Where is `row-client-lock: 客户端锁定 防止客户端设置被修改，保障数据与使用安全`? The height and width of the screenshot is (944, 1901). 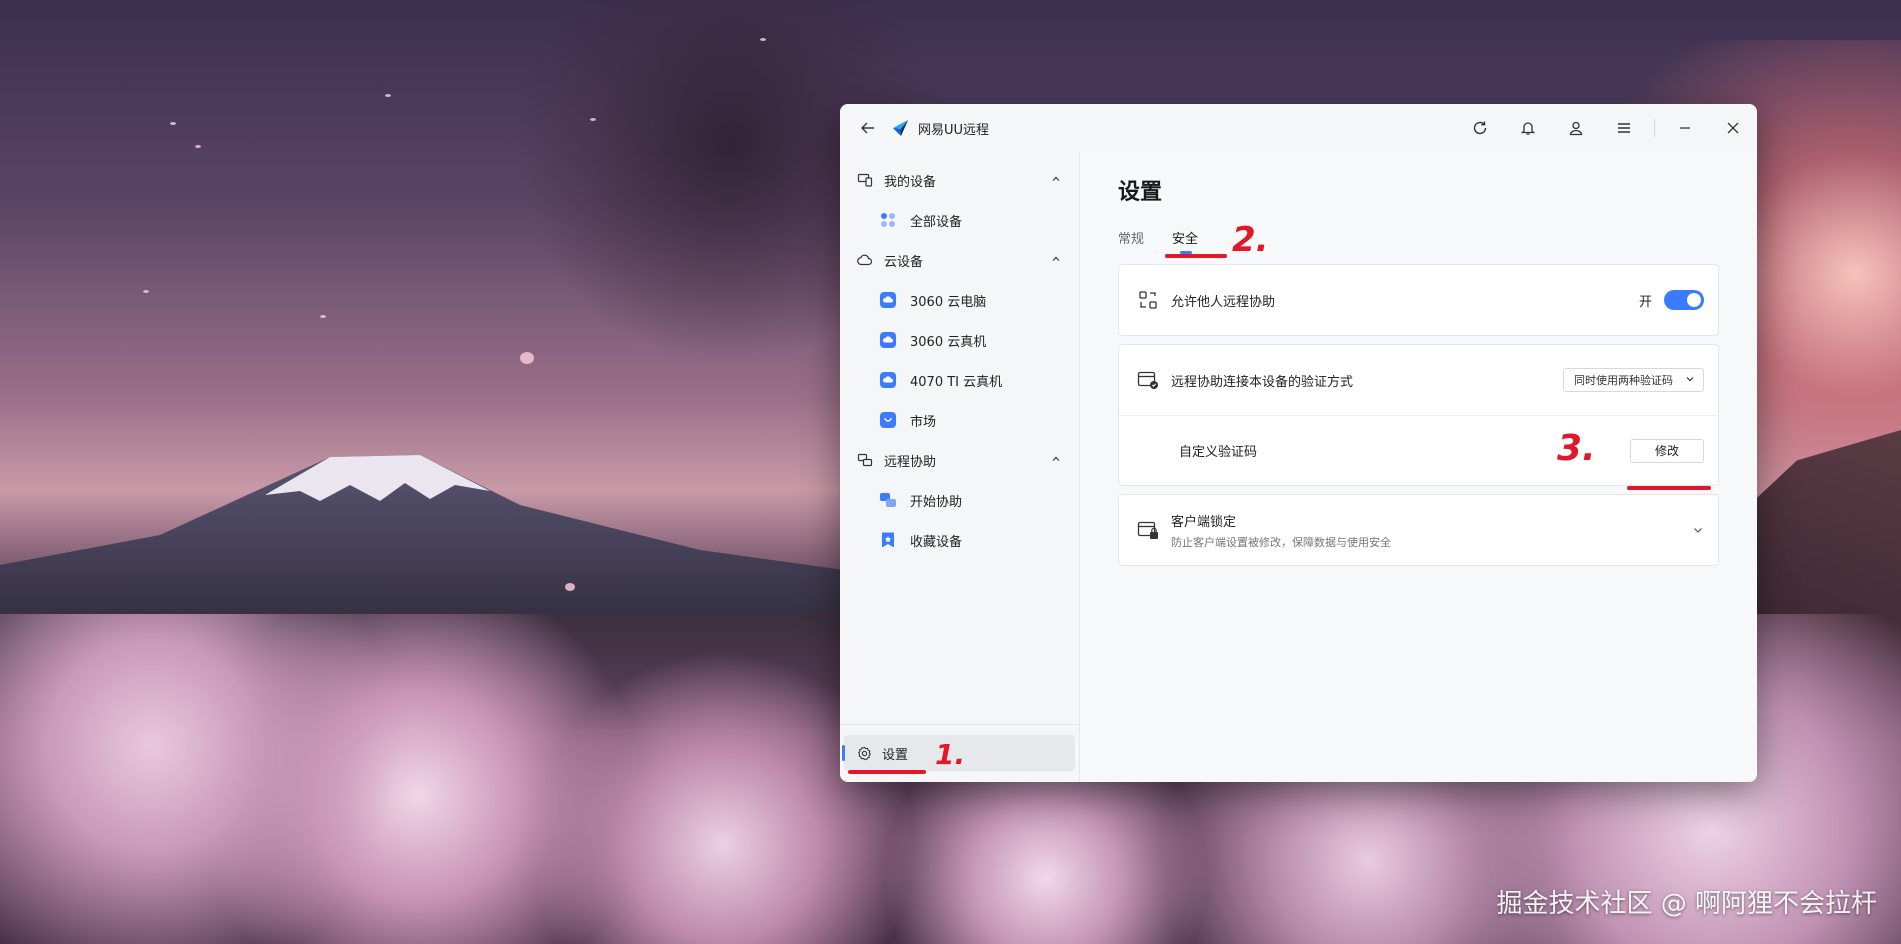 row-client-lock: 客户端锁定 防止客户端设置被修改，保障数据与使用安全 is located at coordinates (1418, 530).